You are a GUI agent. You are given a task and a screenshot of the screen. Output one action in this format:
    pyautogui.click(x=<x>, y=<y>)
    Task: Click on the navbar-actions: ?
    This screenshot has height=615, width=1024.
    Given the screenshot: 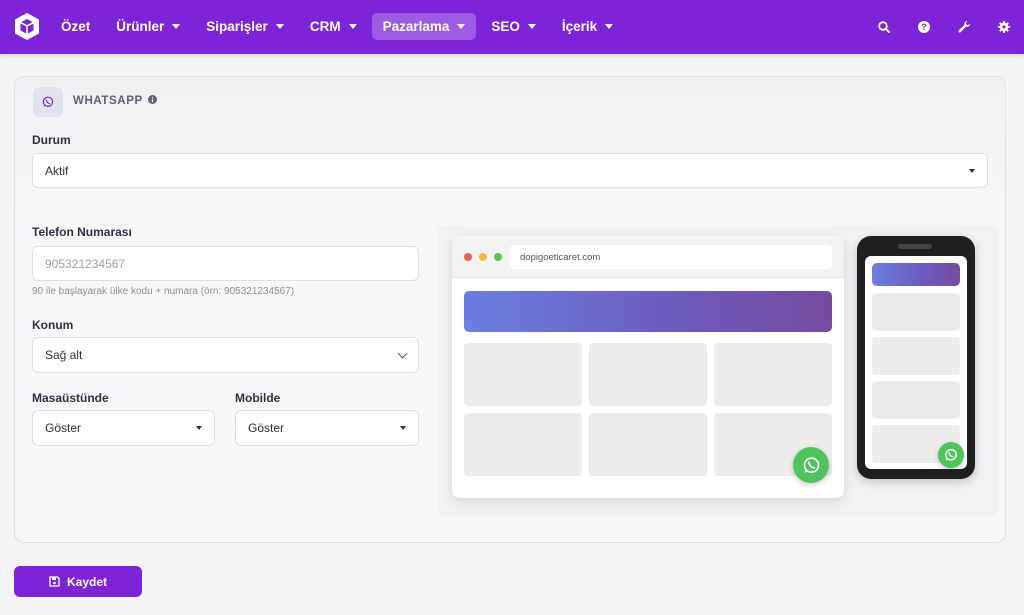 What is the action you would take?
    pyautogui.click(x=944, y=26)
    